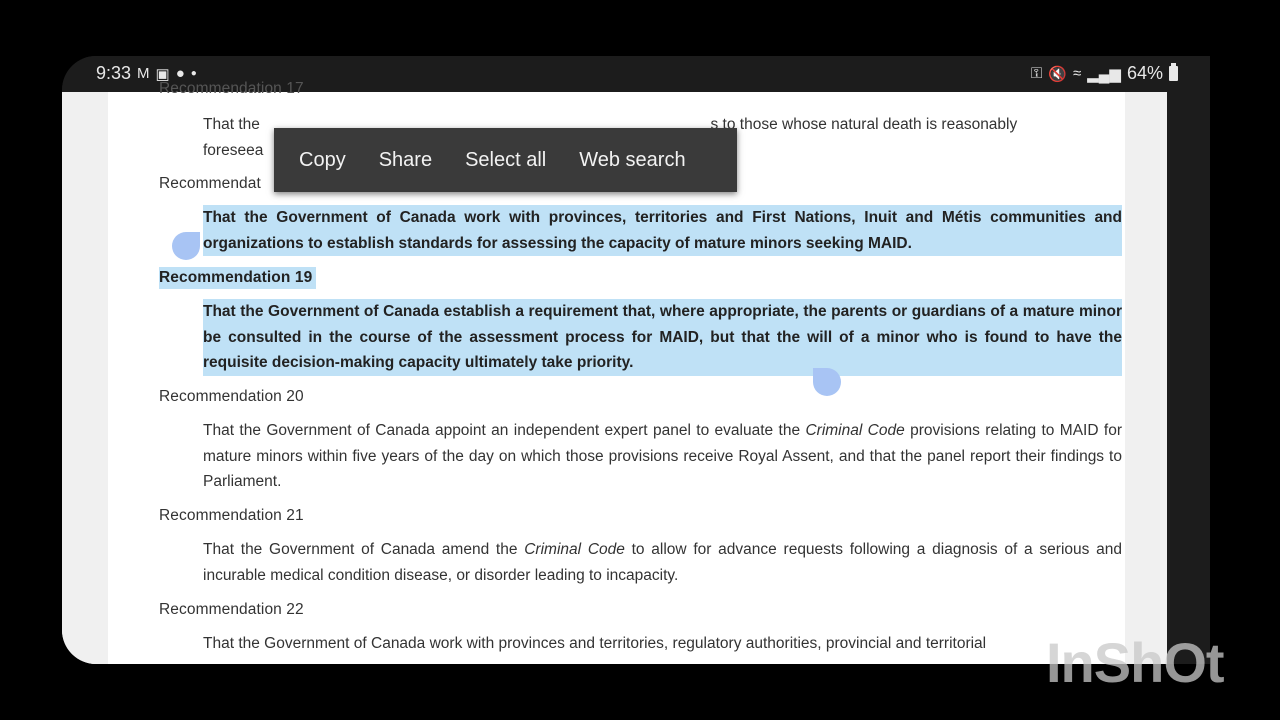 This screenshot has width=1280, height=720. Describe the element at coordinates (1077, 73) in the screenshot. I see `wifi-icon: ≈` at that location.